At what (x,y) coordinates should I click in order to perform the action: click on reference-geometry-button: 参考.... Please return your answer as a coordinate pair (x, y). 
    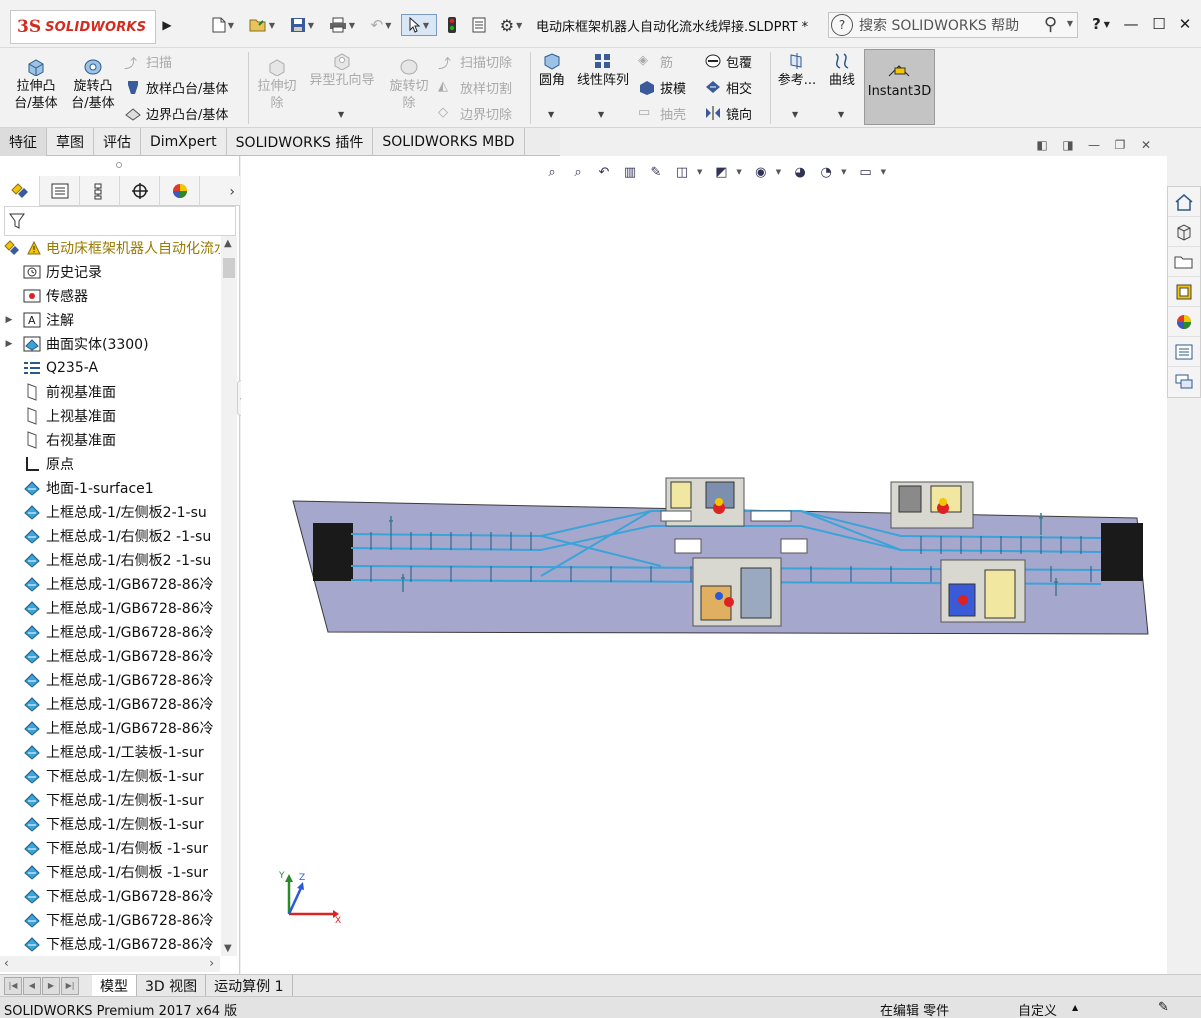
    Looking at the image, I should click on (797, 70).